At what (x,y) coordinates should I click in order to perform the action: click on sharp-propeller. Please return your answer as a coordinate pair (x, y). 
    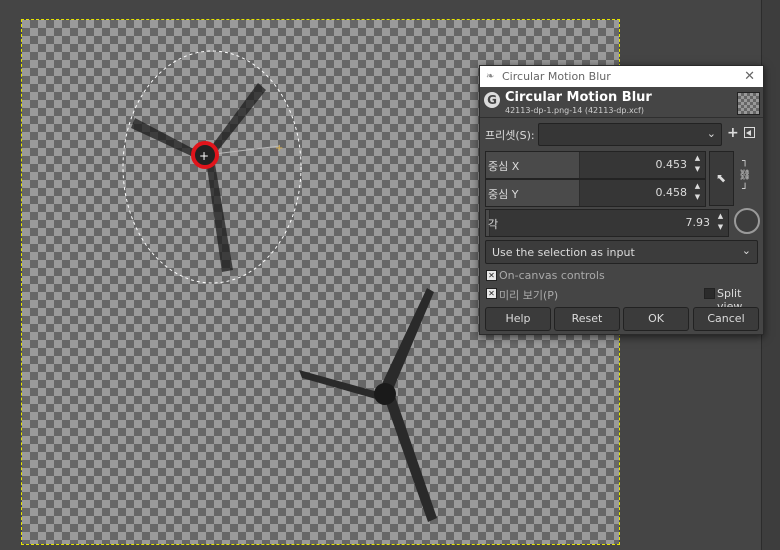
    Looking at the image, I should click on (368, 405).